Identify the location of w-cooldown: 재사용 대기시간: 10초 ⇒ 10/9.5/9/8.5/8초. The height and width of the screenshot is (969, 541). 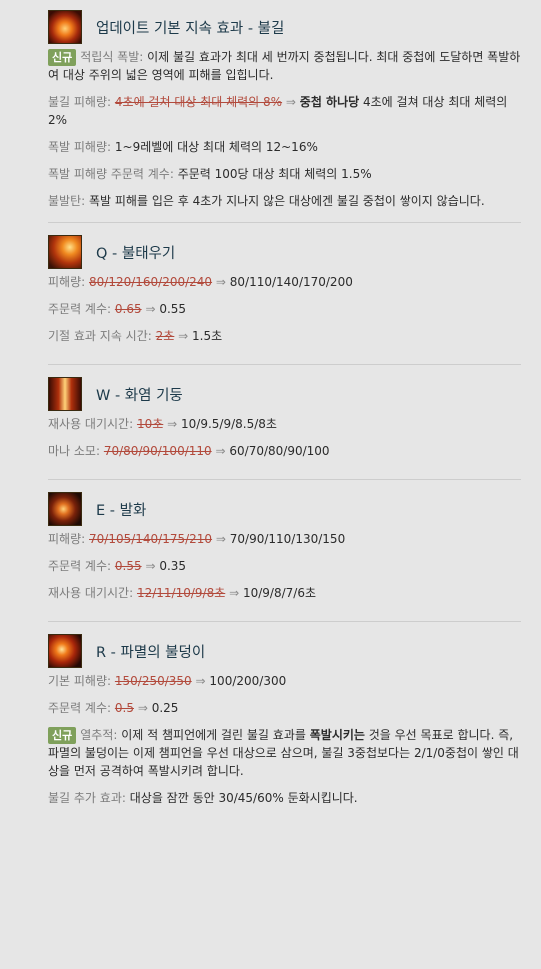
(162, 424).